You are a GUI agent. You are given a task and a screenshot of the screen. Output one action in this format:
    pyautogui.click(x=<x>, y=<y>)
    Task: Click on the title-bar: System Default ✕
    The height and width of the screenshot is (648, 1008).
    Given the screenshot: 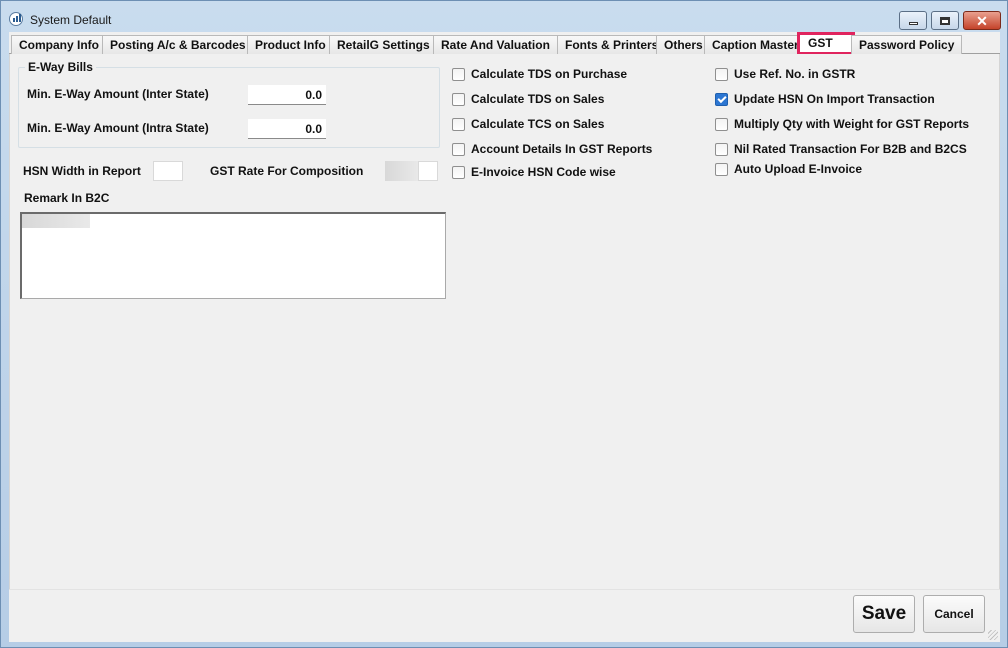 What is the action you would take?
    pyautogui.click(x=504, y=17)
    